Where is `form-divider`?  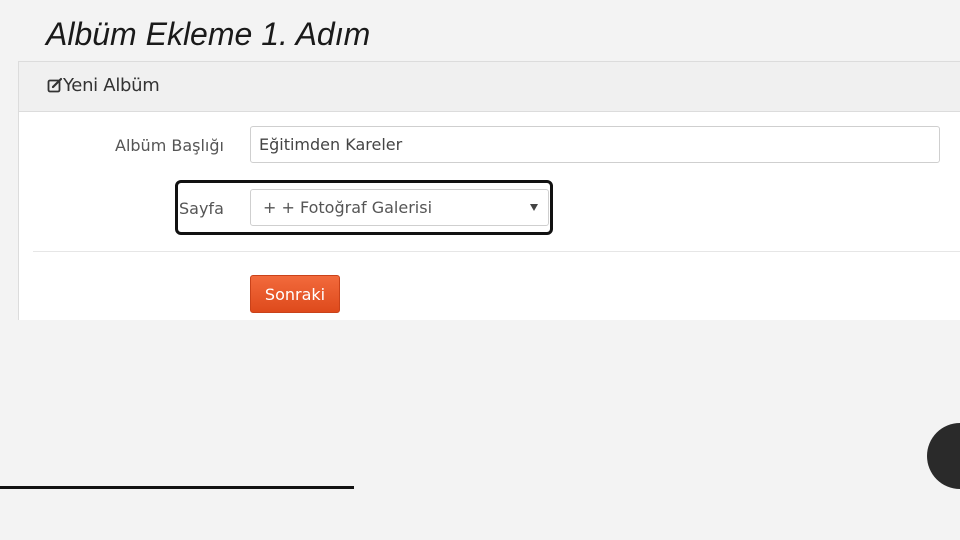
form-divider is located at coordinates (496, 251).